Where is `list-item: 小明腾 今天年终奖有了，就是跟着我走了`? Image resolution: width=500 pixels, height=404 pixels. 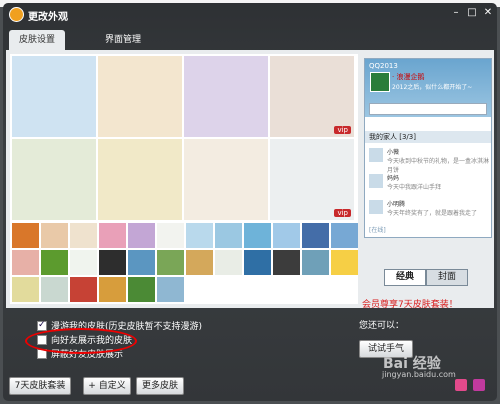
list-item: 小明腾 今天年终奖有了，就是跟着我走了 is located at coordinates (428, 210).